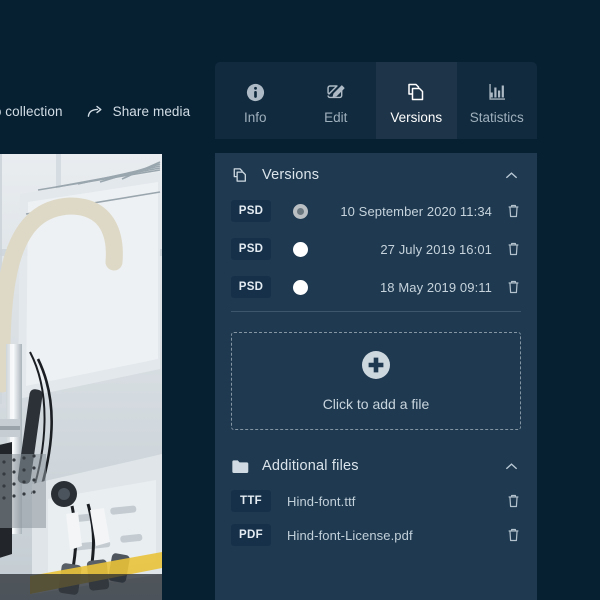 The width and height of the screenshot is (600, 600). I want to click on tab-statistics: Statistics, so click(497, 100).